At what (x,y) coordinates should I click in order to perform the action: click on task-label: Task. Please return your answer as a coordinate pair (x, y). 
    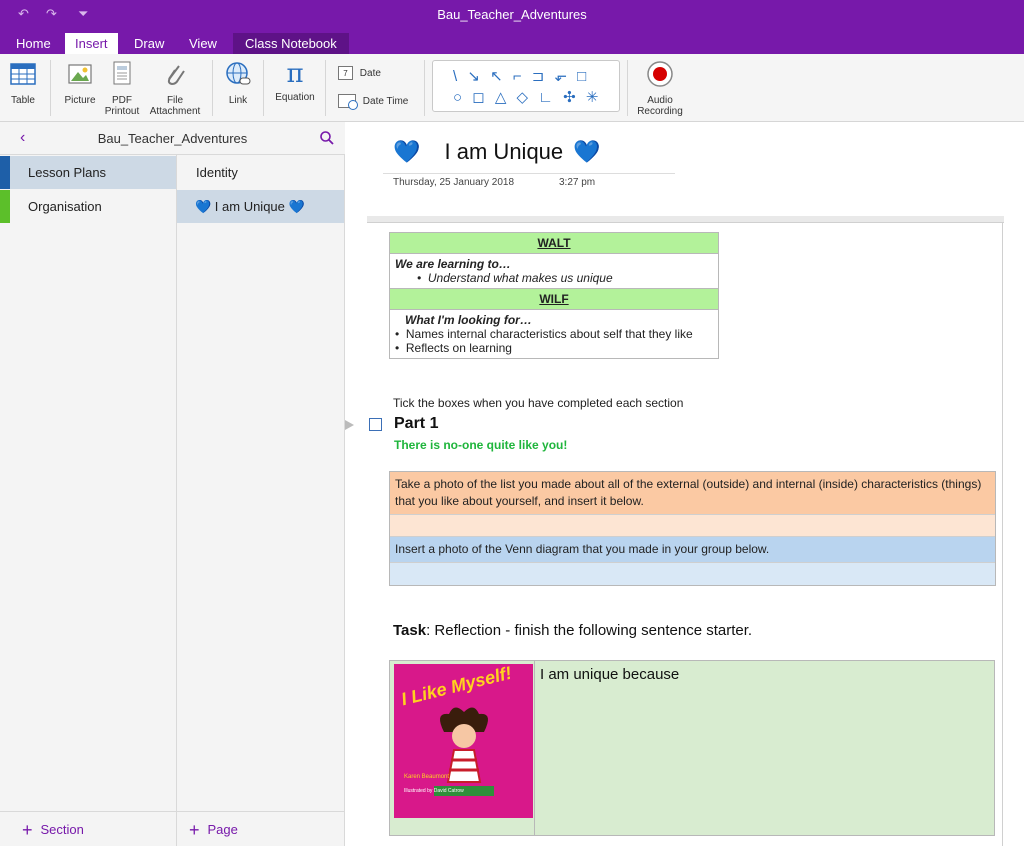
    Looking at the image, I should click on (410, 630).